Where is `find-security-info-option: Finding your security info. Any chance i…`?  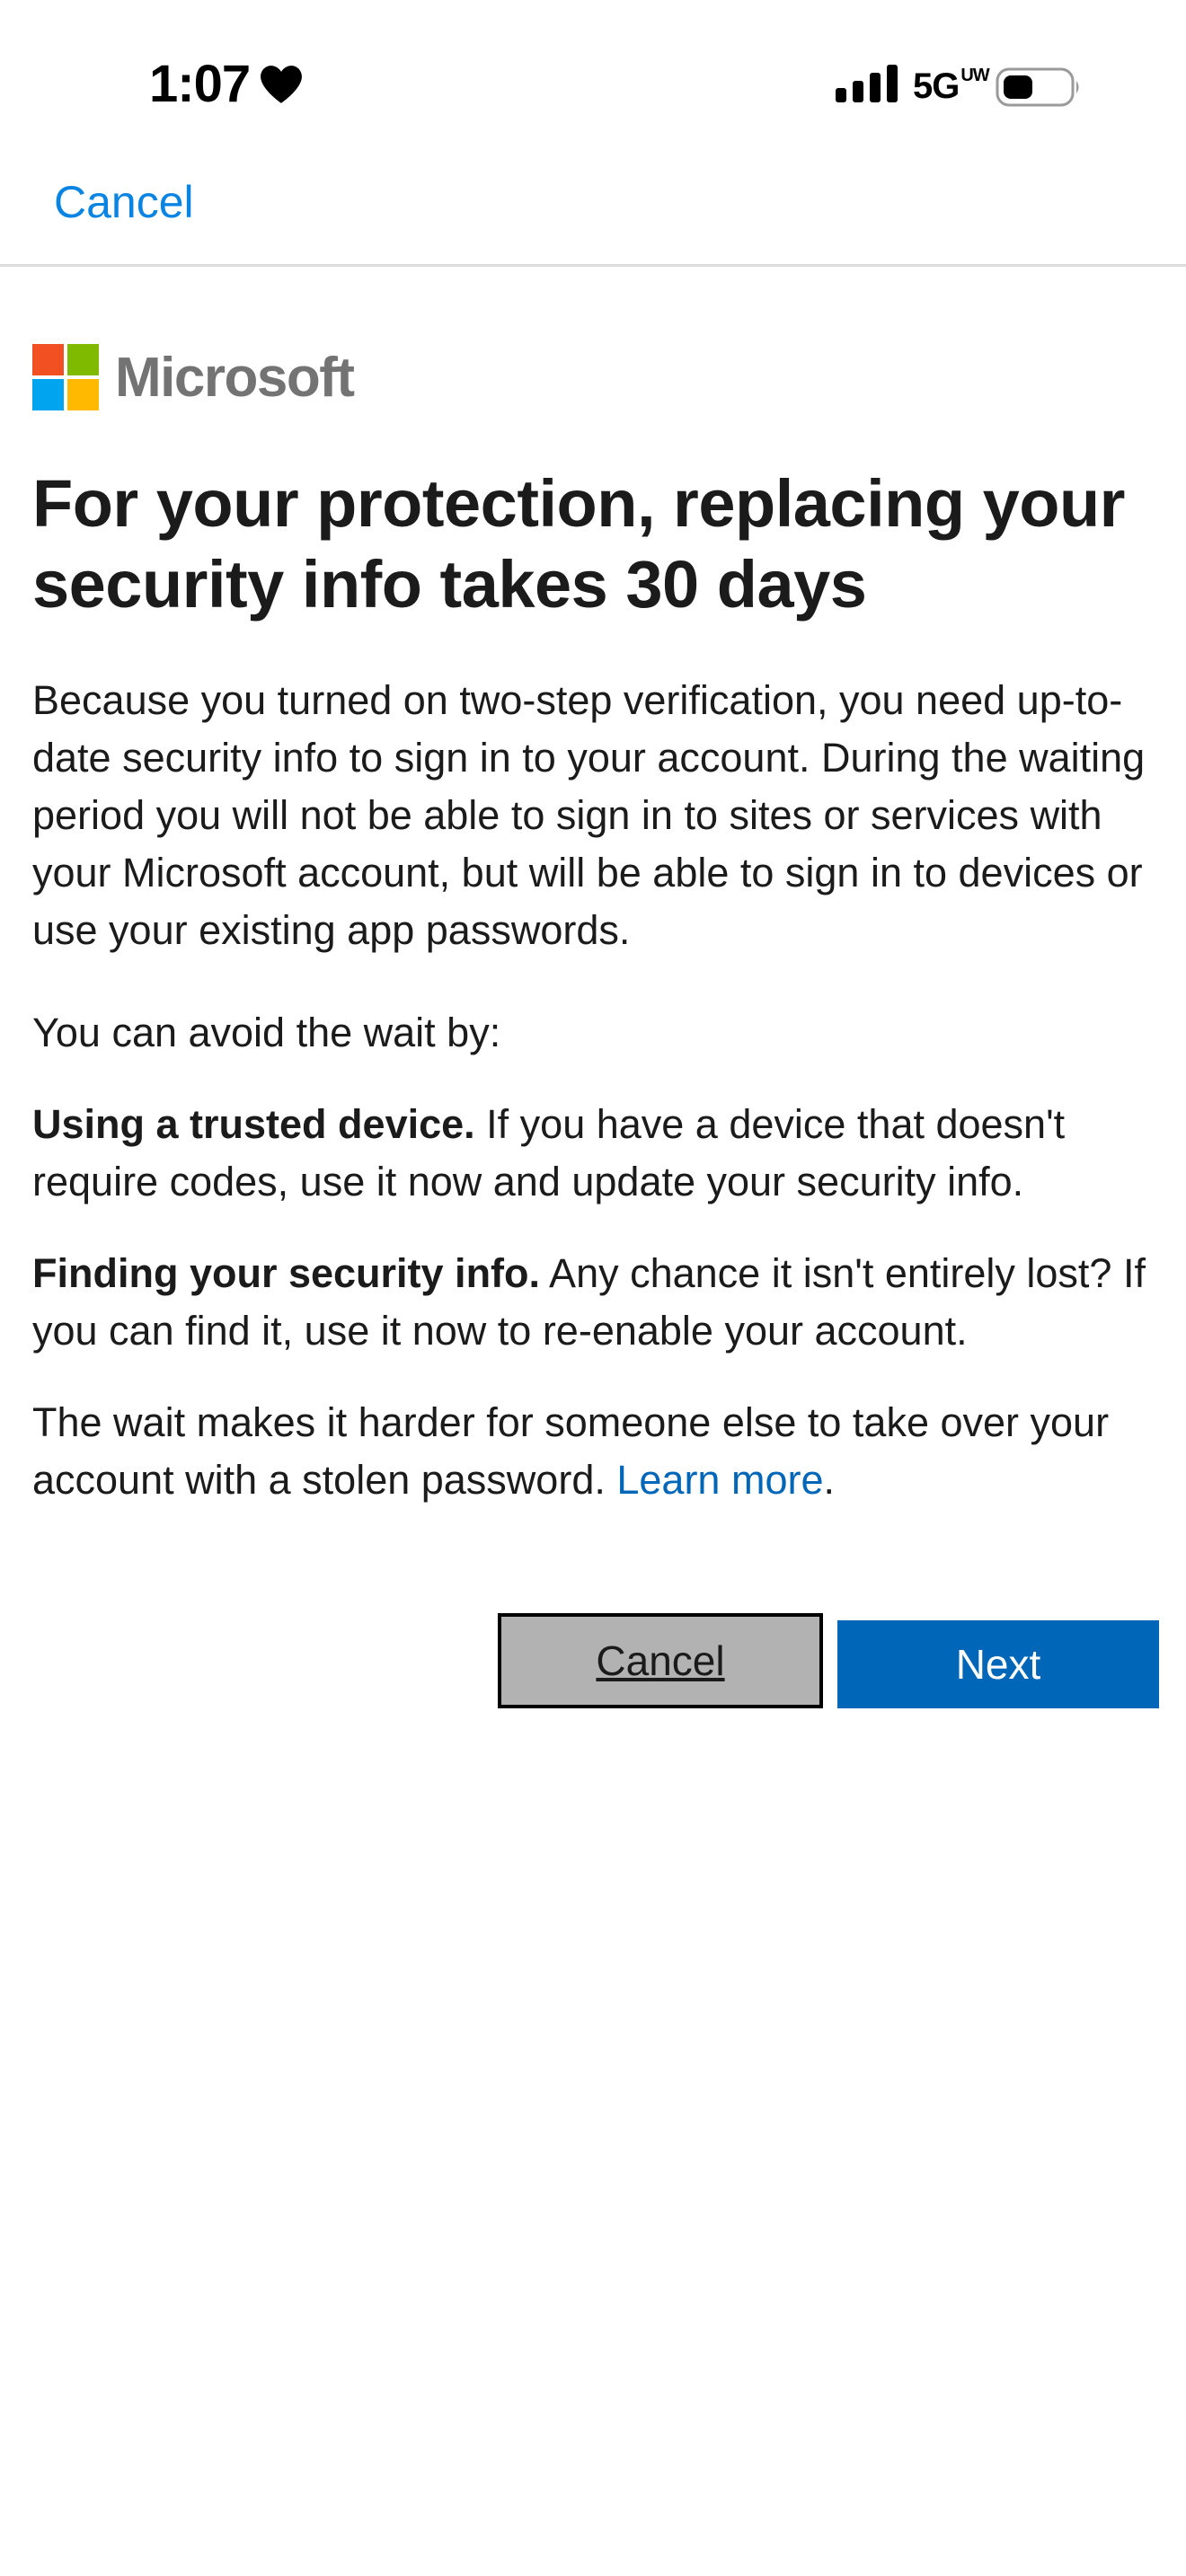 find-security-info-option: Finding your security info. Any chance i… is located at coordinates (598, 1302).